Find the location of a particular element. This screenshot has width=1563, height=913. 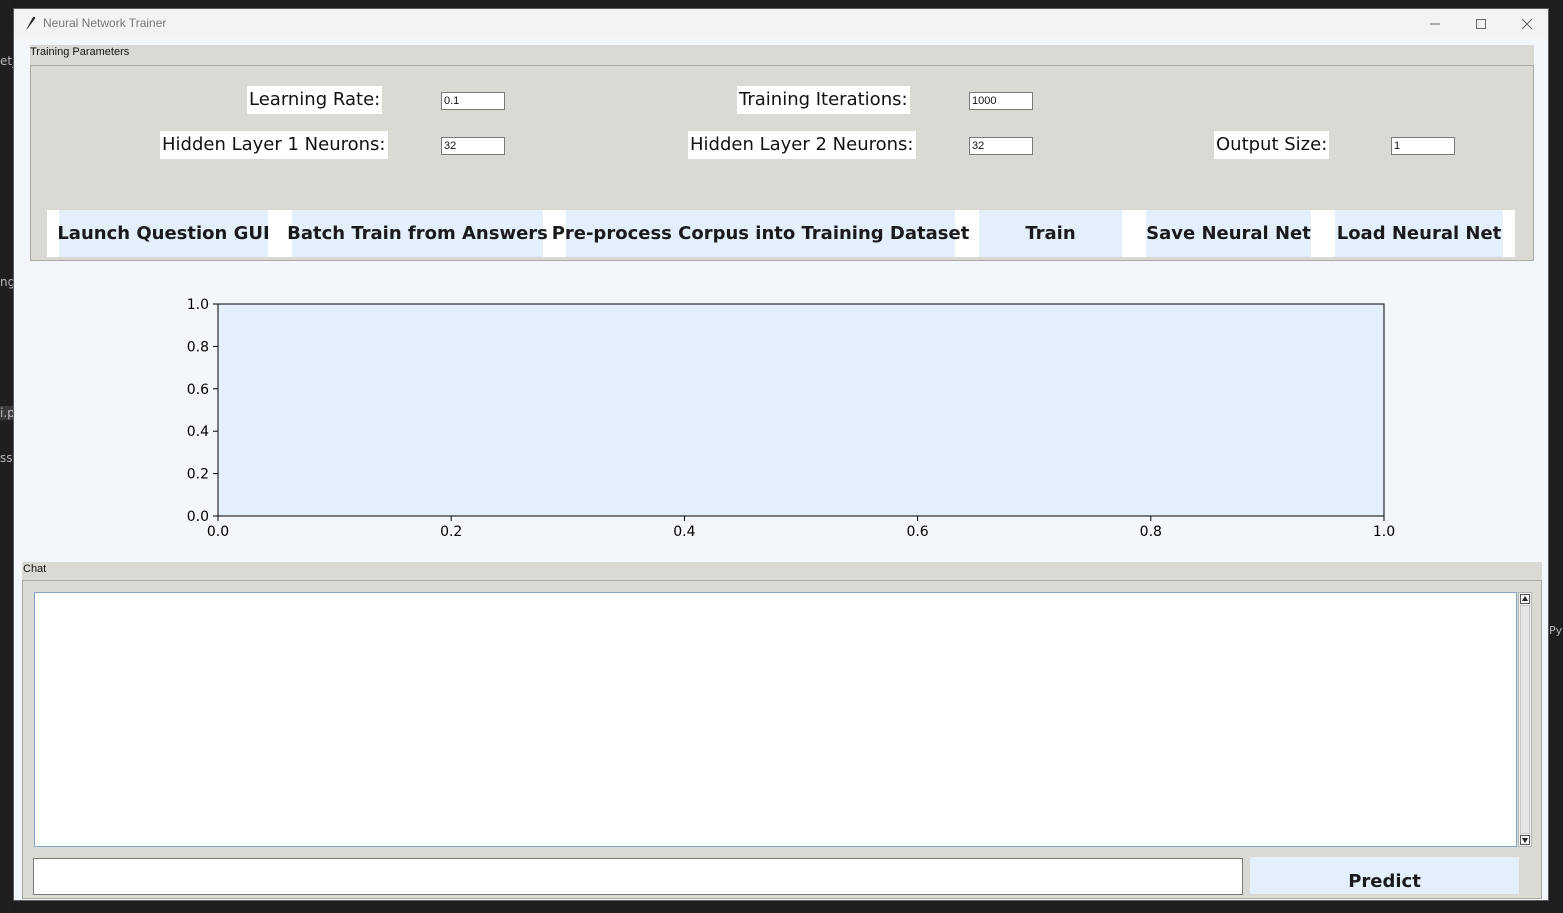

maximize-icon is located at coordinates (1481, 24).